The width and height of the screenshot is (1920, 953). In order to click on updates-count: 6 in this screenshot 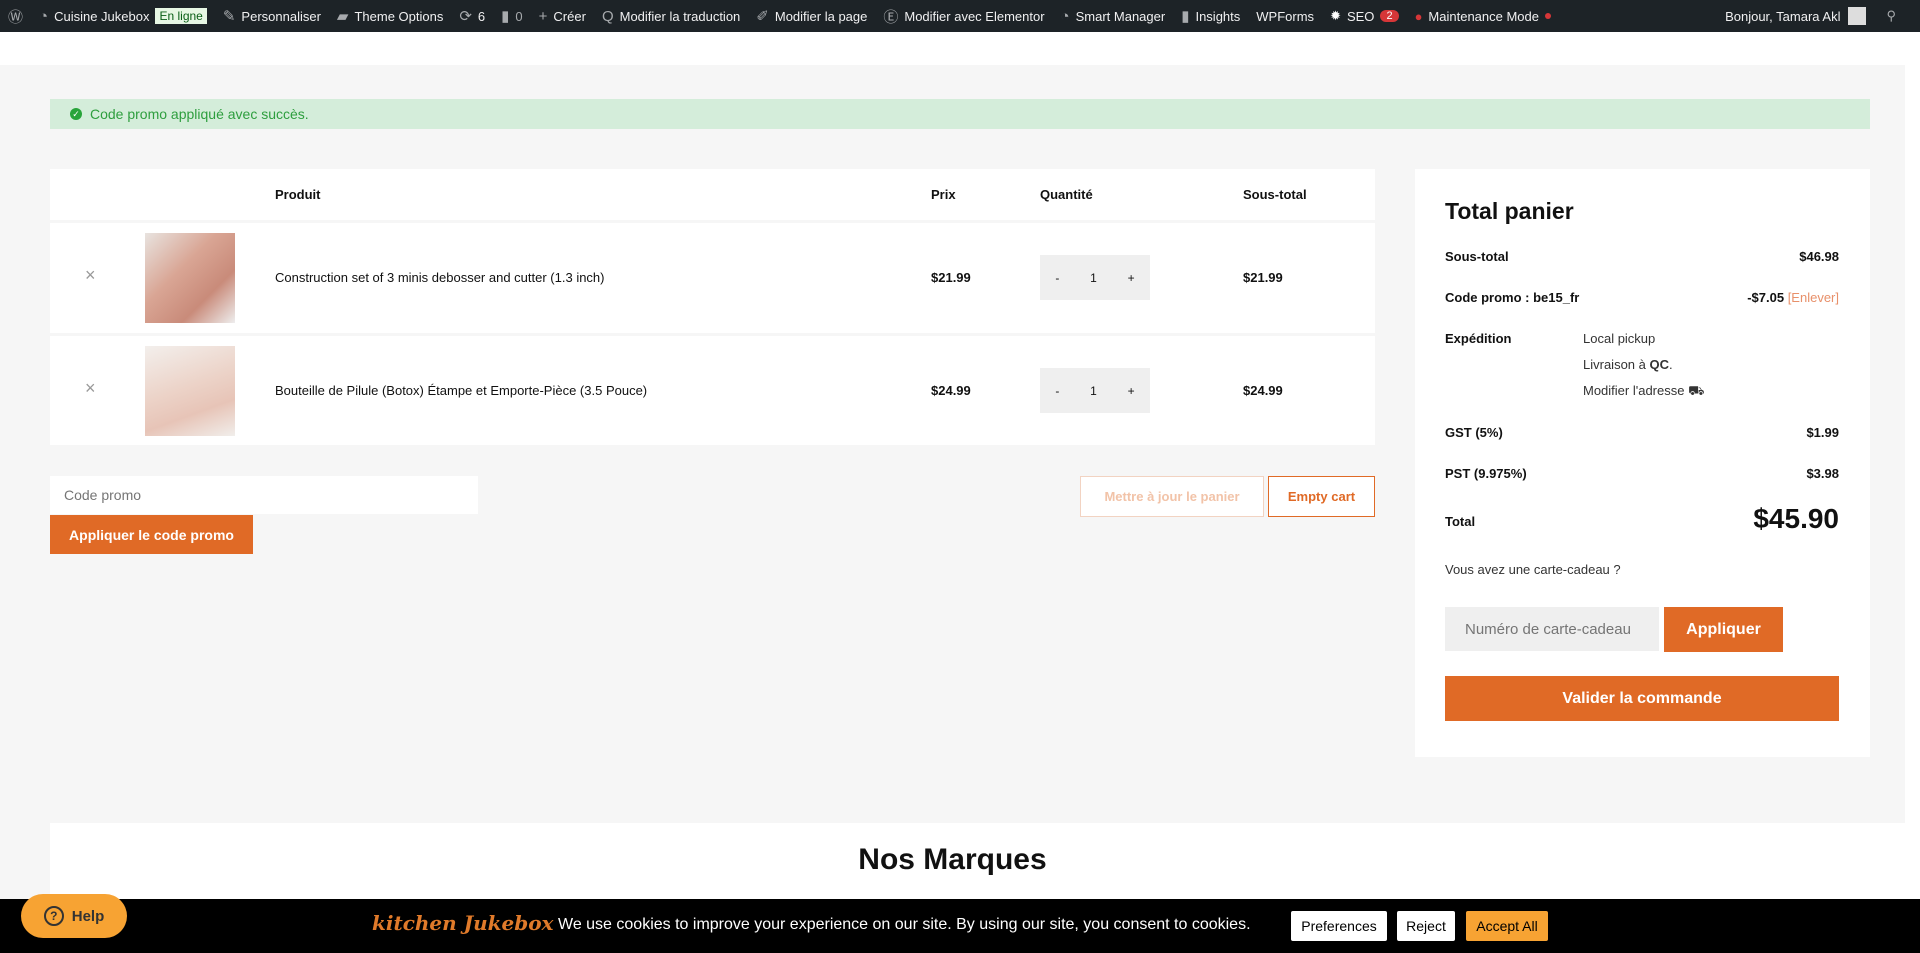, I will do `click(481, 16)`.